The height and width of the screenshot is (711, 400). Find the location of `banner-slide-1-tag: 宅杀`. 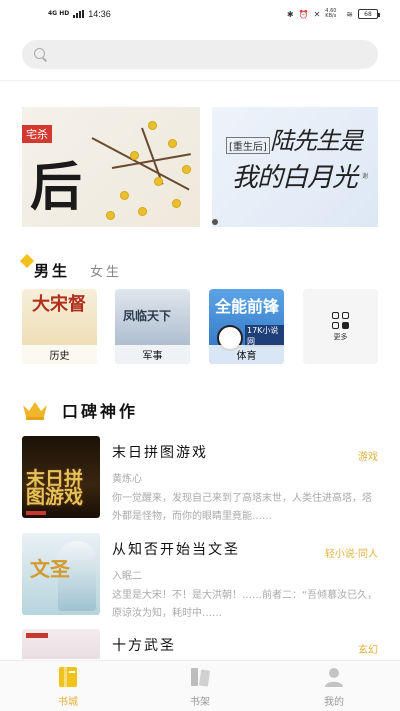

banner-slide-1-tag: 宅杀 is located at coordinates (37, 134).